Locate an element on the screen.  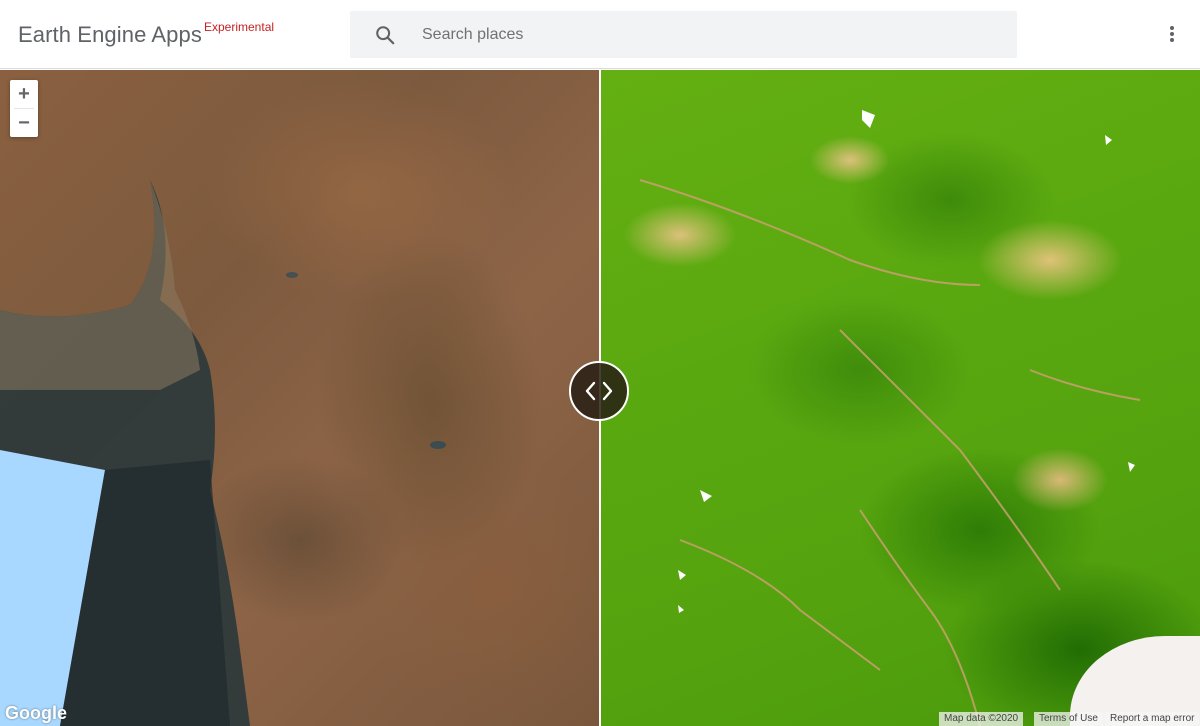
report-map-error-link: Report a map error is located at coordinates (1152, 719).